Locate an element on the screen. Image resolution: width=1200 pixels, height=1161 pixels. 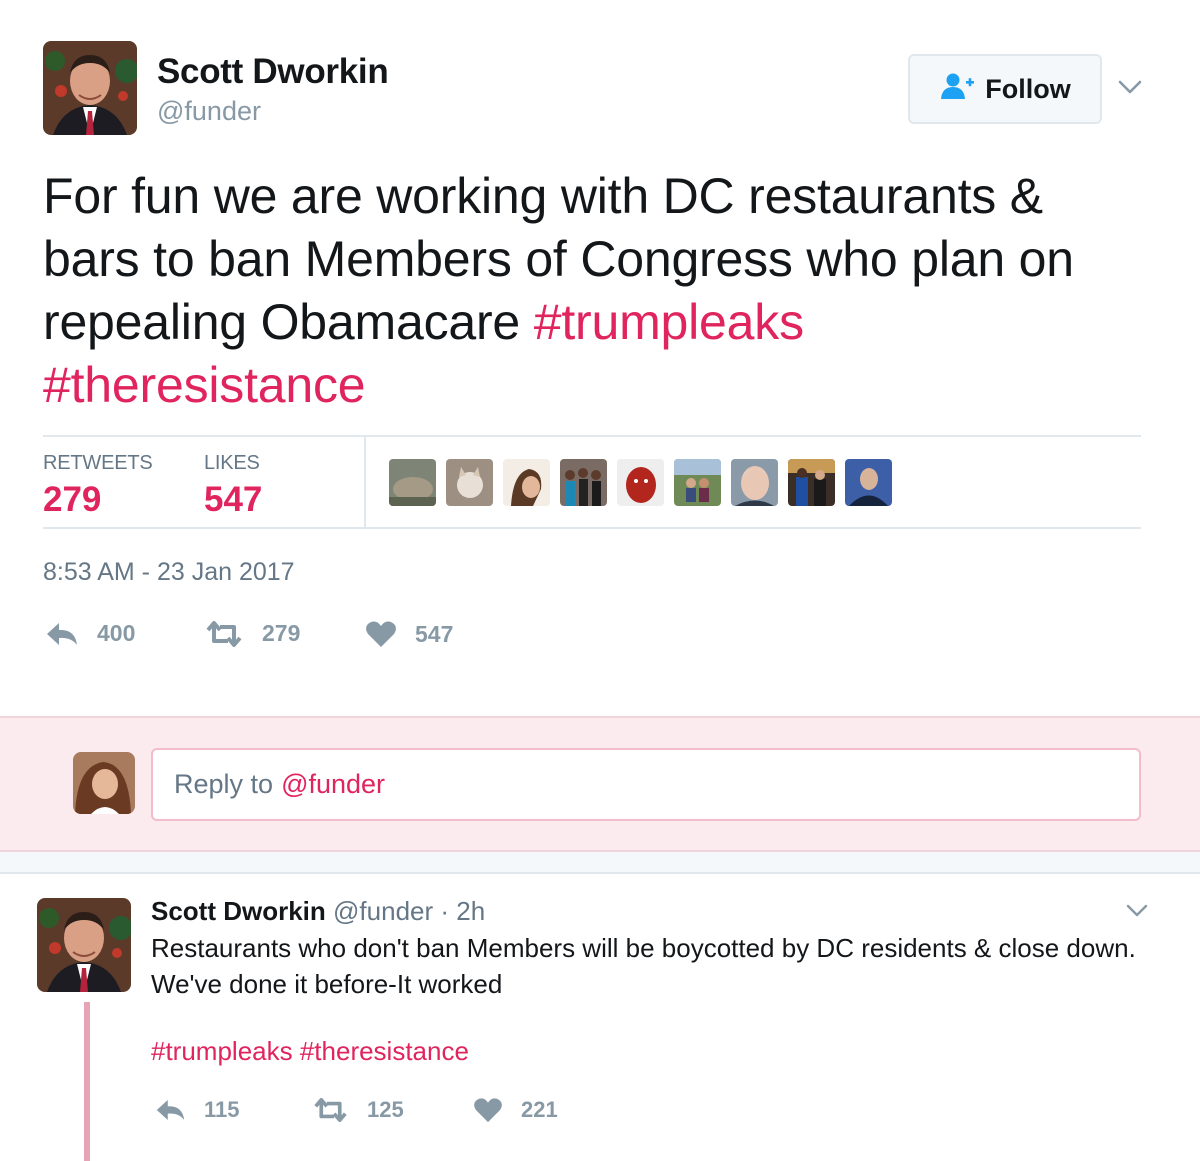
reply-placeholder-prefix: Reply to is located at coordinates (224, 784).